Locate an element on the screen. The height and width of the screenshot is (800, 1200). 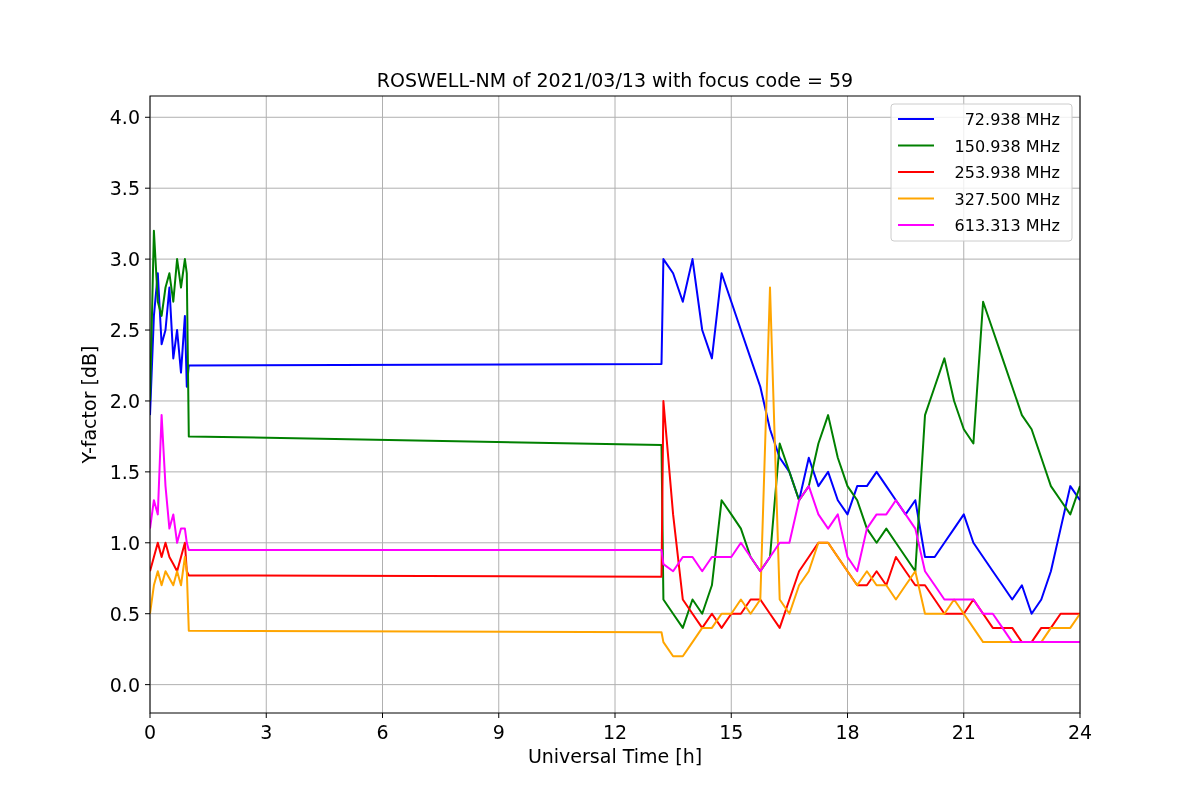
y-tick-label: 2.5 is located at coordinates (124, 330).